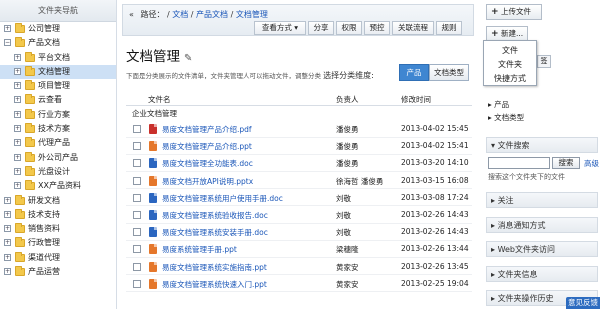 The image size is (600, 309). Describe the element at coordinates (58, 272) in the screenshot. I see `sidebar-item: + 产品运营` at that location.